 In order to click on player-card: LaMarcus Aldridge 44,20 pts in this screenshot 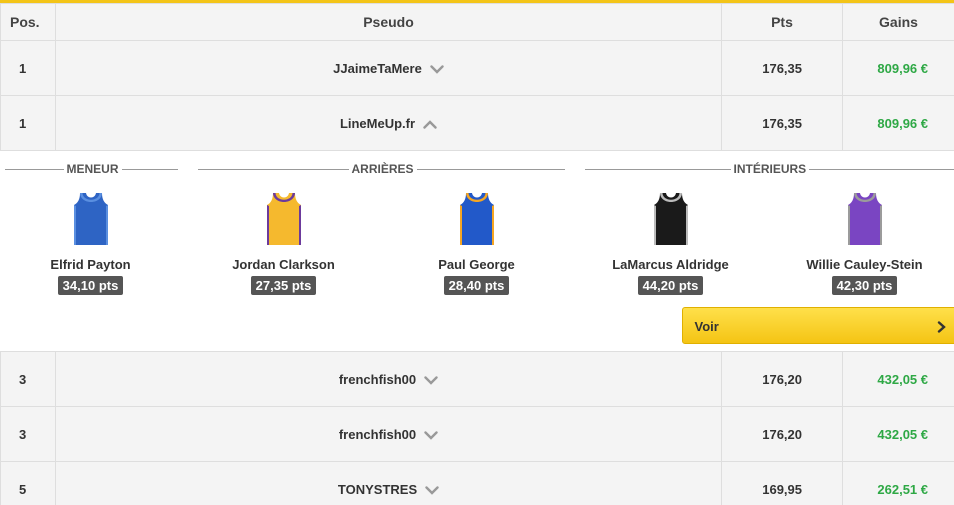, I will do `click(671, 244)`.